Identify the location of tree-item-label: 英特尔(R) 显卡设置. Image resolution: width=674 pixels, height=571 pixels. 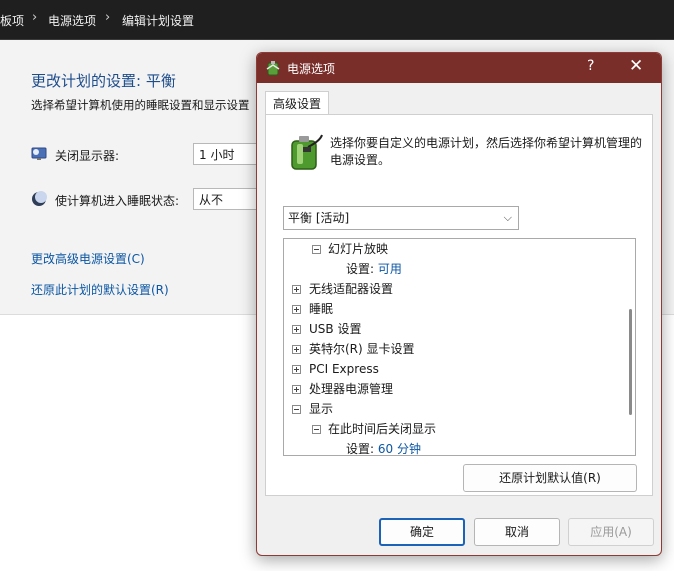
(362, 349).